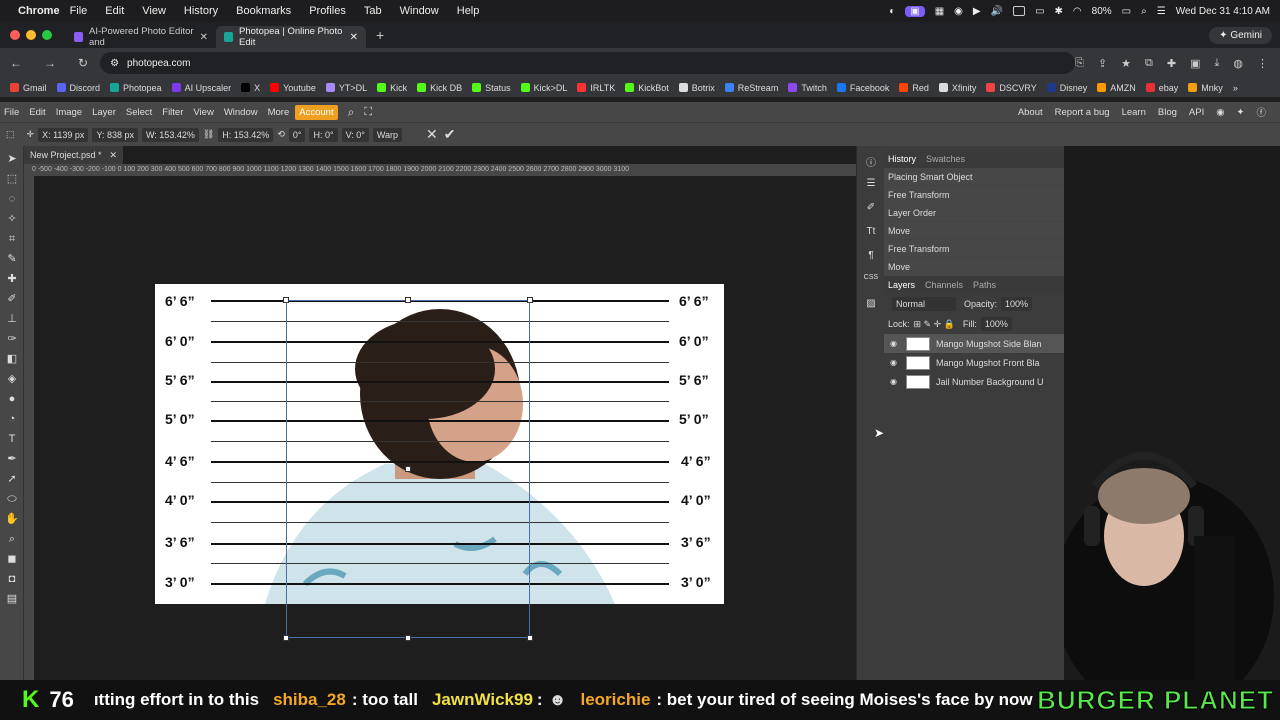 Image resolution: width=1280 pixels, height=720 pixels. I want to click on cancel-transform-icon: ✕, so click(432, 134).